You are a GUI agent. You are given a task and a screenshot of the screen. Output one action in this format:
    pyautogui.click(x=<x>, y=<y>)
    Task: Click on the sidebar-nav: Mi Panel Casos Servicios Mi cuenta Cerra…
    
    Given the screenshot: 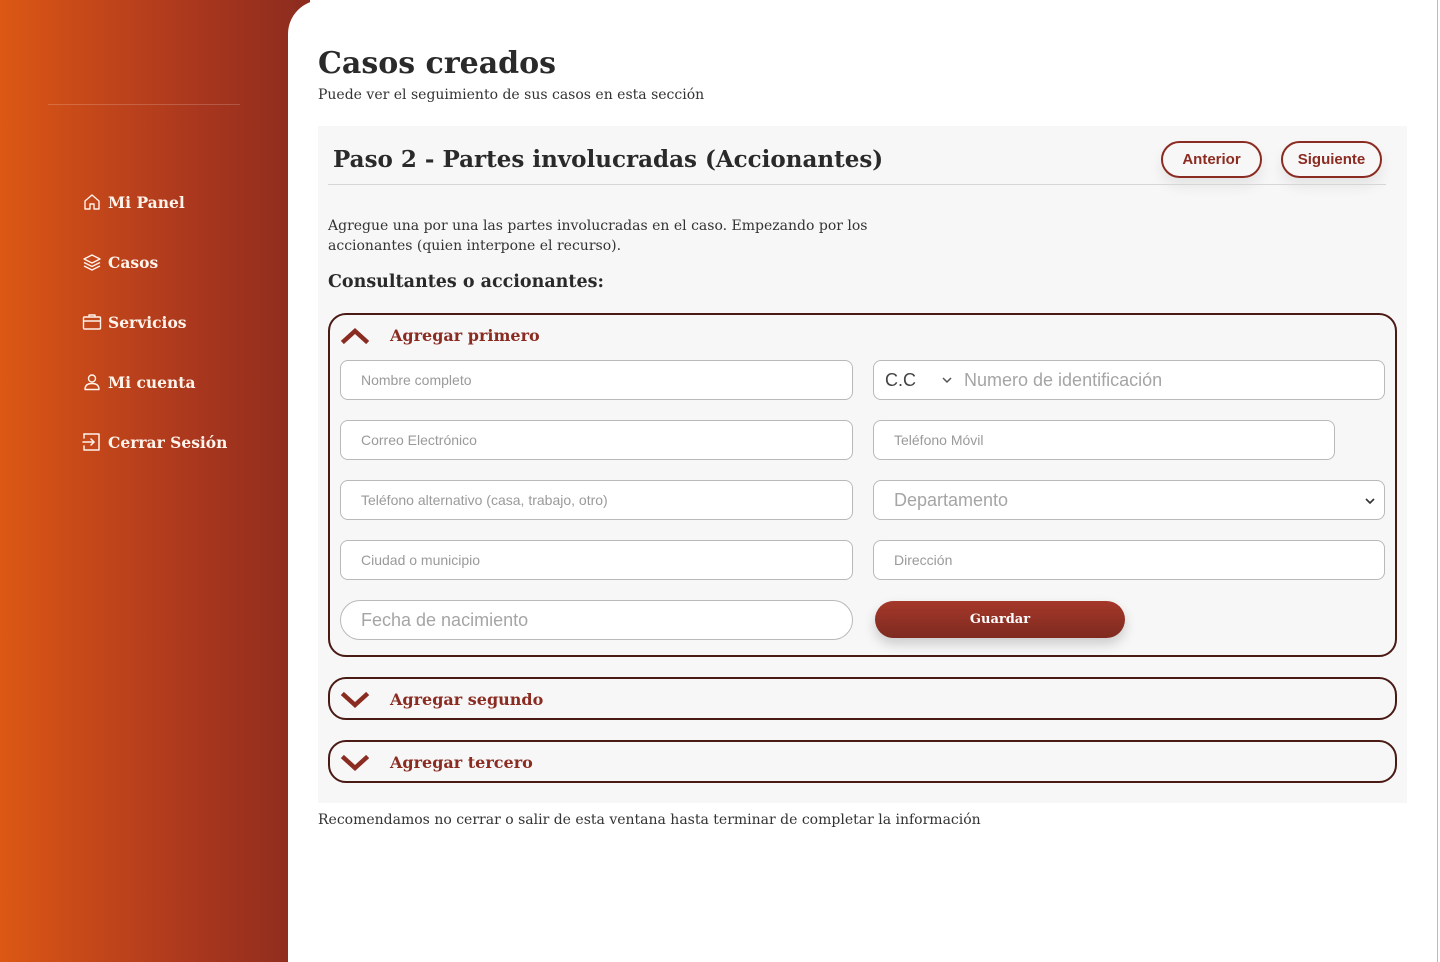 What is the action you would take?
    pyautogui.click(x=154, y=338)
    